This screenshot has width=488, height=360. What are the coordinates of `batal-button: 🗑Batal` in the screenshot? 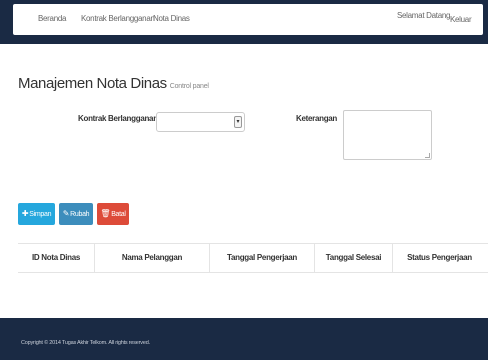 It's located at (113, 214).